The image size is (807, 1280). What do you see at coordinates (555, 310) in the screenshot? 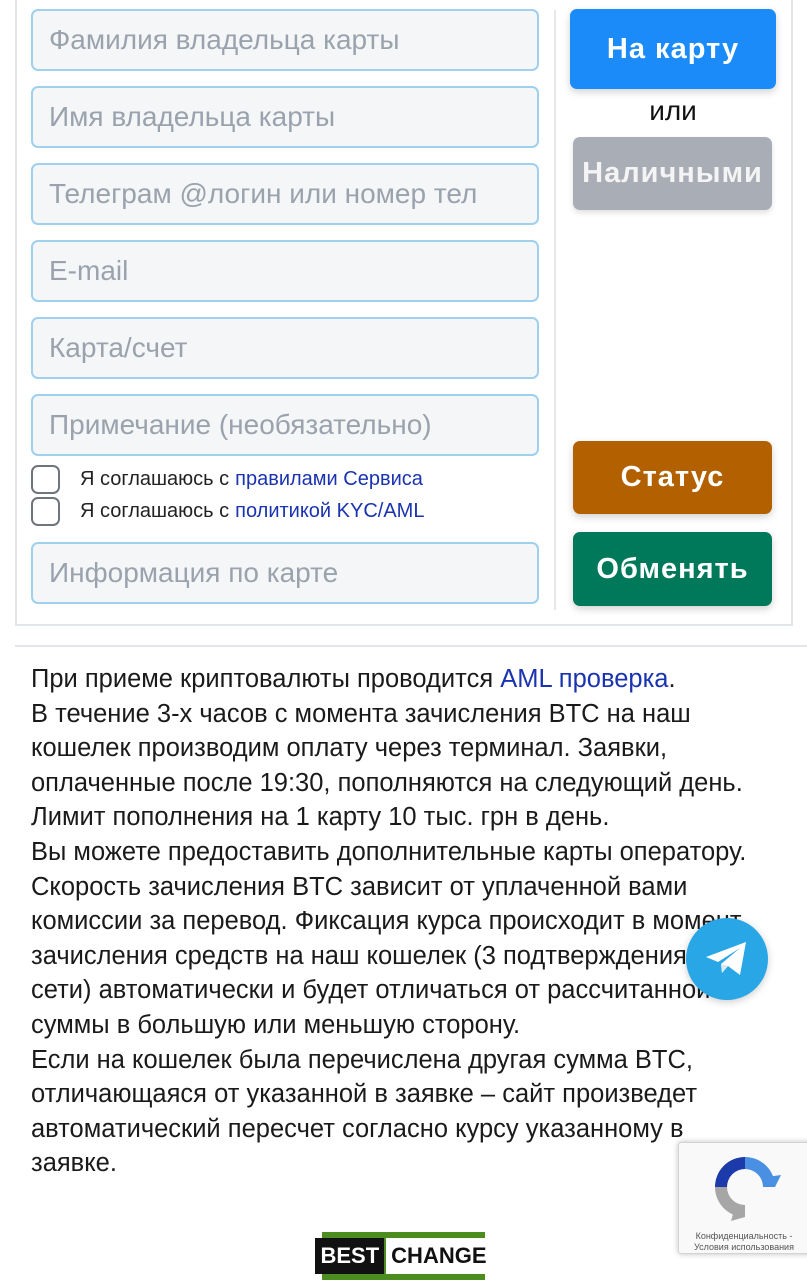
I see `form-divider` at bounding box center [555, 310].